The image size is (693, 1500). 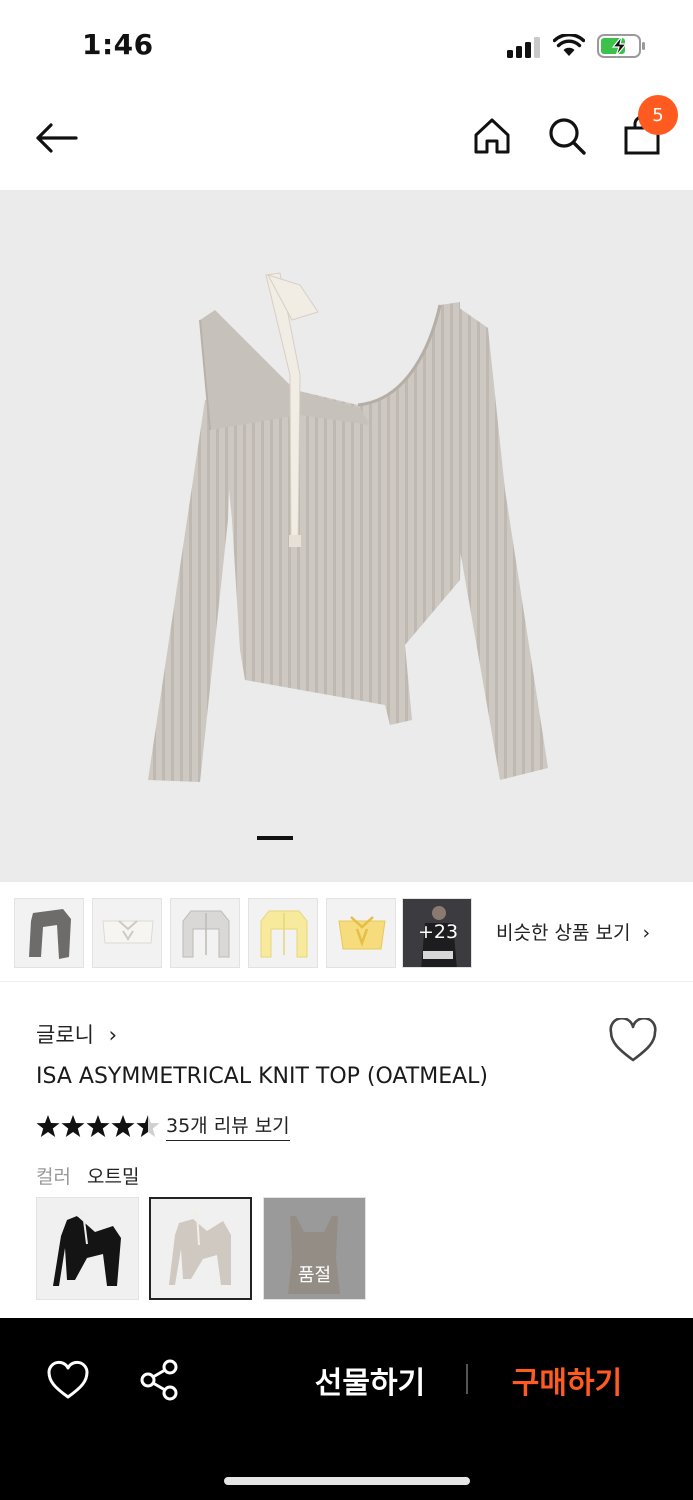 What do you see at coordinates (467, 1379) in the screenshot?
I see `button-divider` at bounding box center [467, 1379].